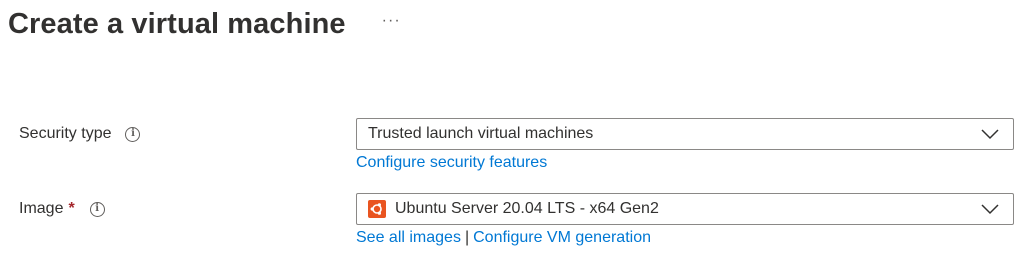  I want to click on image-label: Image, so click(41, 208).